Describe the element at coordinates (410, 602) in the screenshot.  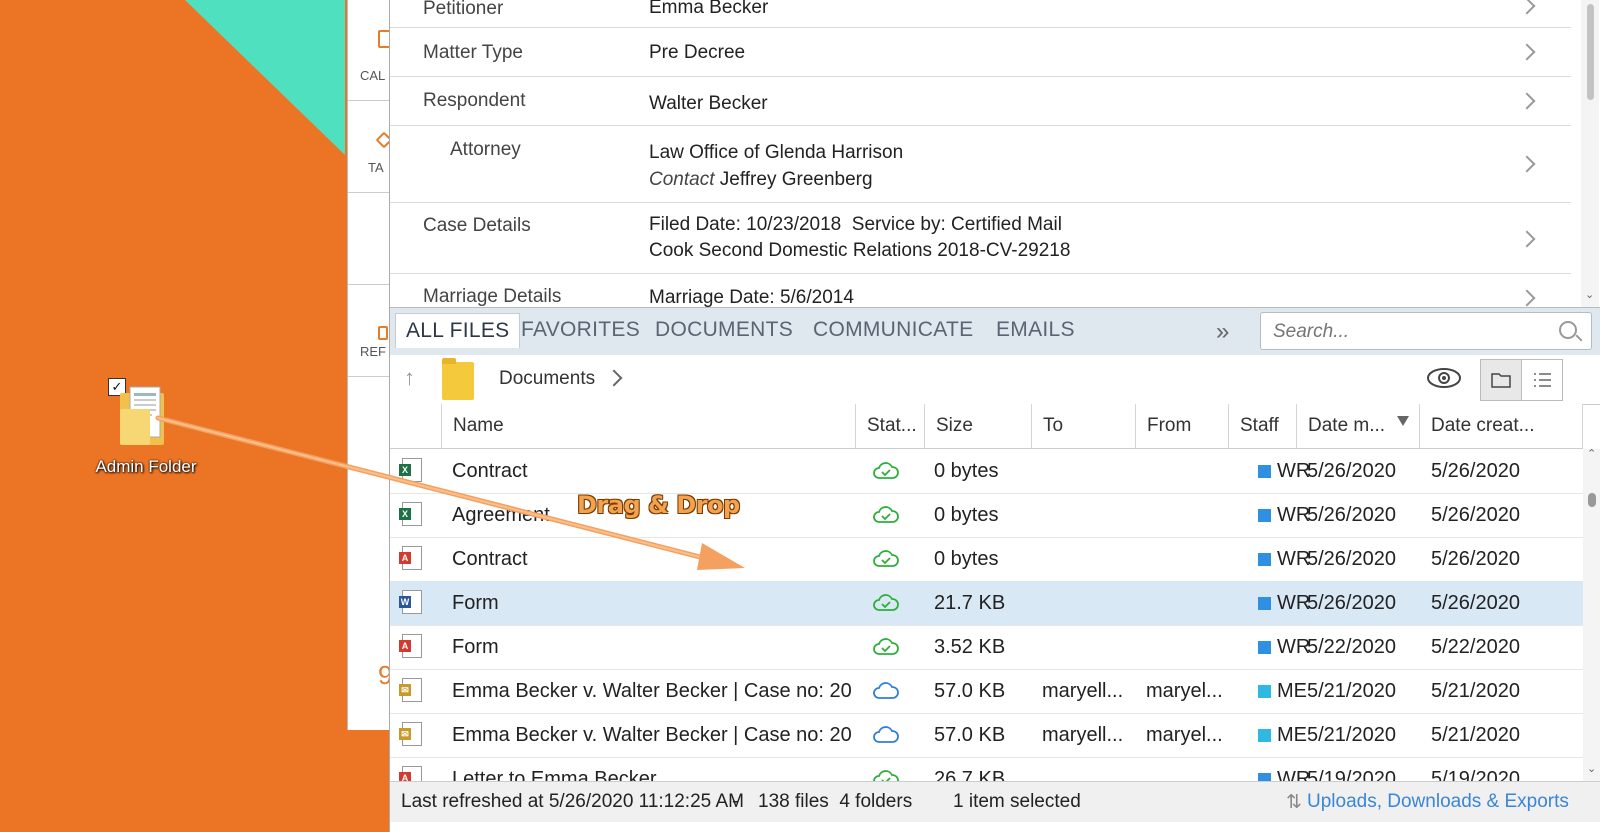
I see `word-icon: W` at that location.